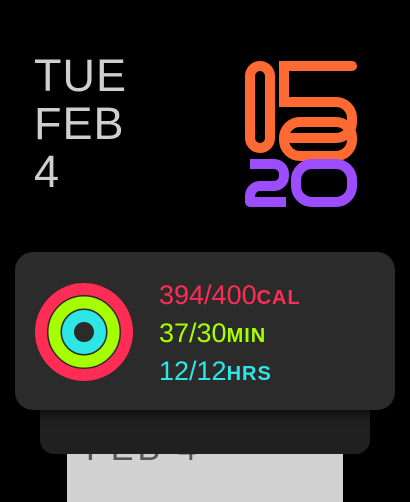  Describe the element at coordinates (80, 75) in the screenshot. I see `weekday-label: TUE` at that location.